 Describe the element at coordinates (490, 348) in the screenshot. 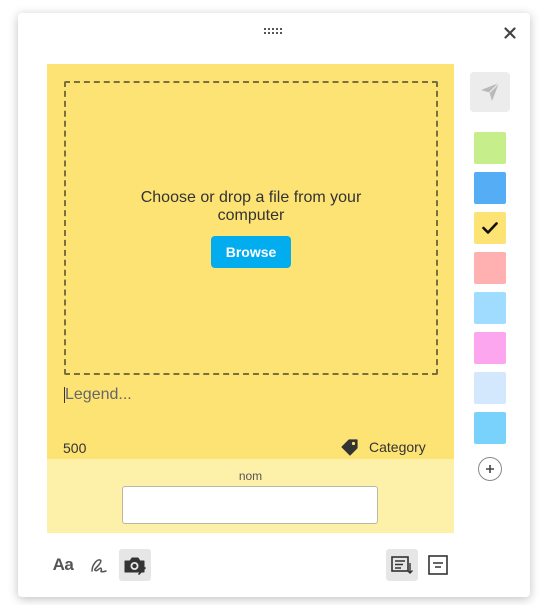

I see `color-swatch-magenta` at that location.